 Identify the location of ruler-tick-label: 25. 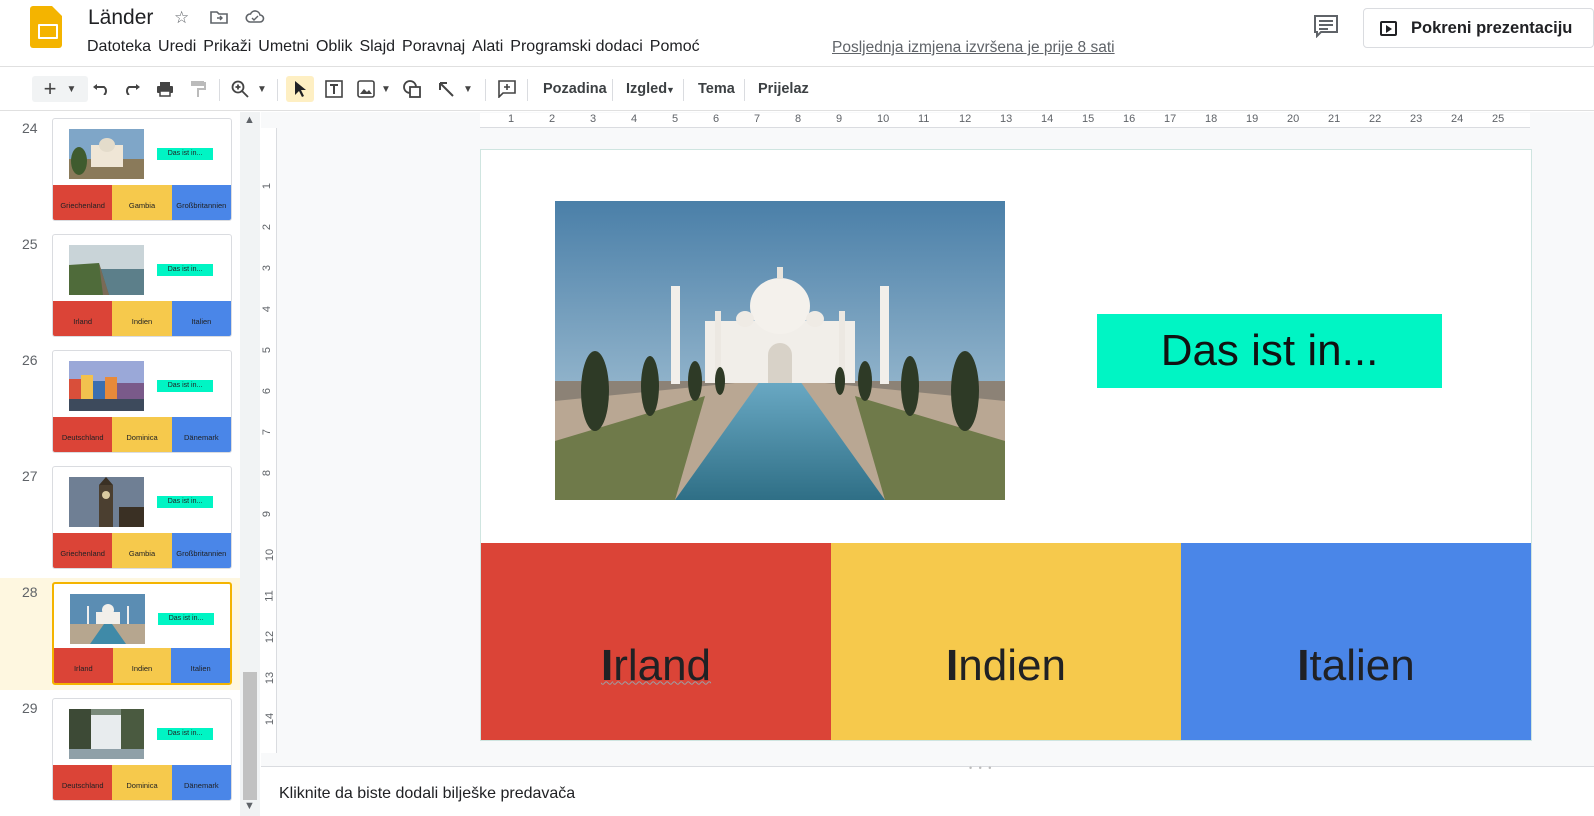
(1498, 119).